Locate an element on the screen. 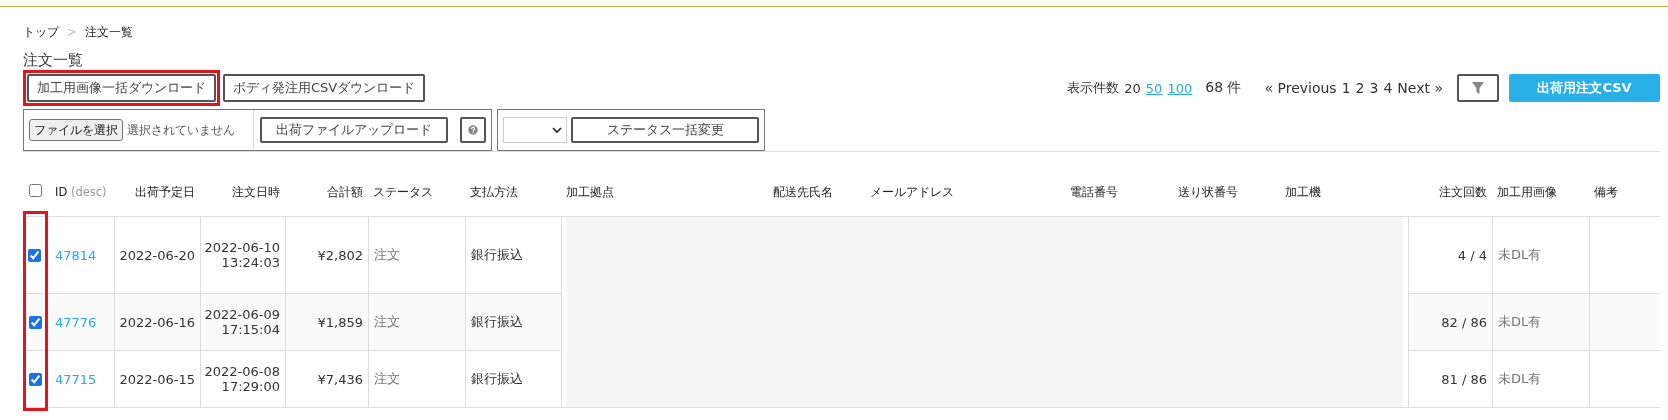  column-header: 注文日時 is located at coordinates (256, 191).